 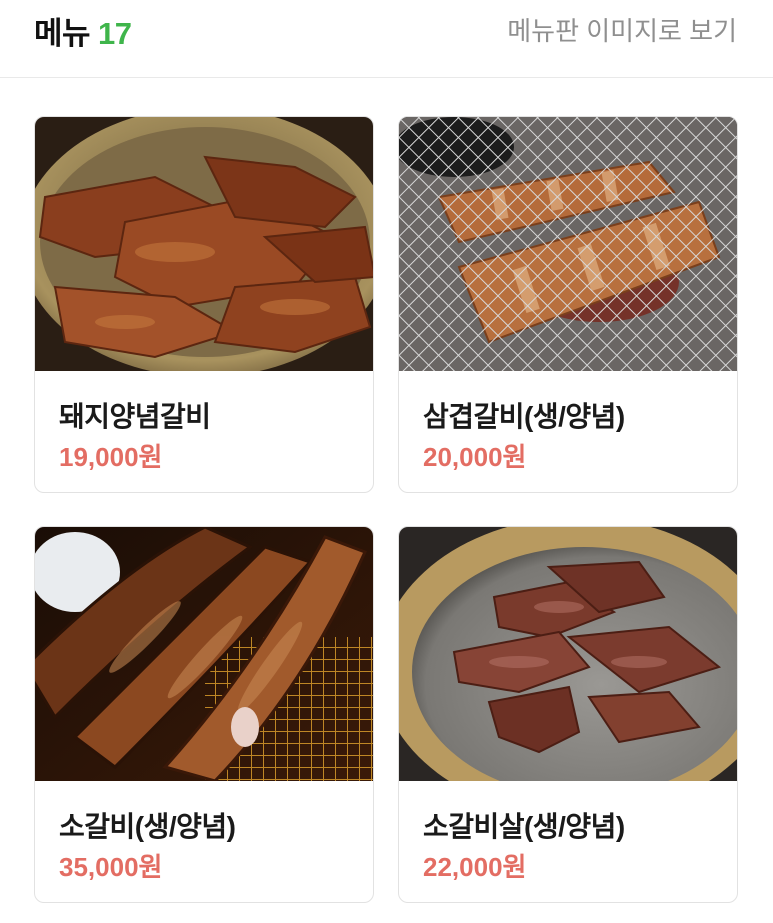 What do you see at coordinates (524, 826) in the screenshot?
I see `menu-item-name: 소갈비살(생/양념)` at bounding box center [524, 826].